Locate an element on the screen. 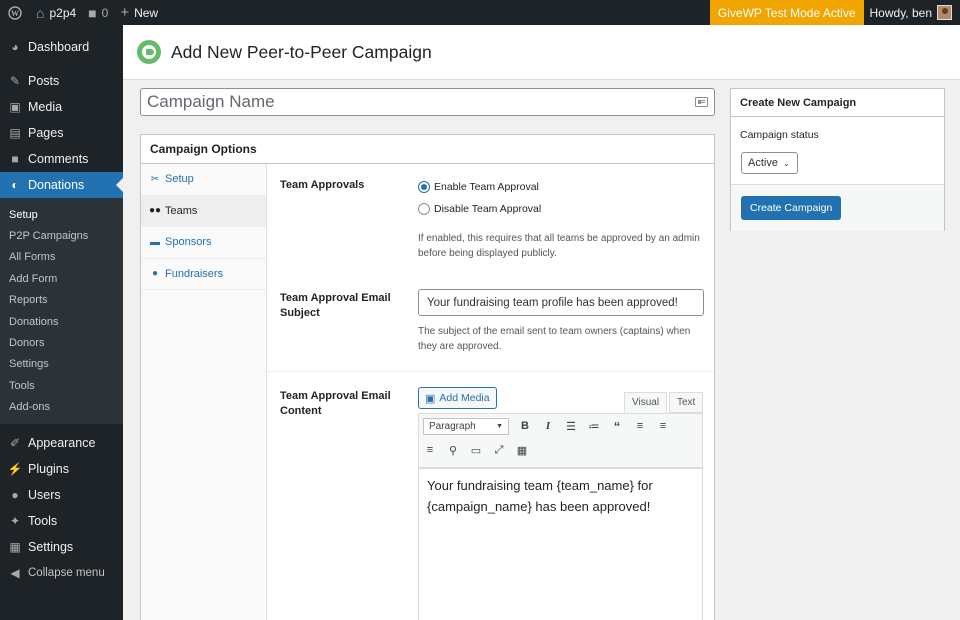 The image size is (960, 620). page-header: Add New Peer-to-Peer Campaign is located at coordinates (541, 52).